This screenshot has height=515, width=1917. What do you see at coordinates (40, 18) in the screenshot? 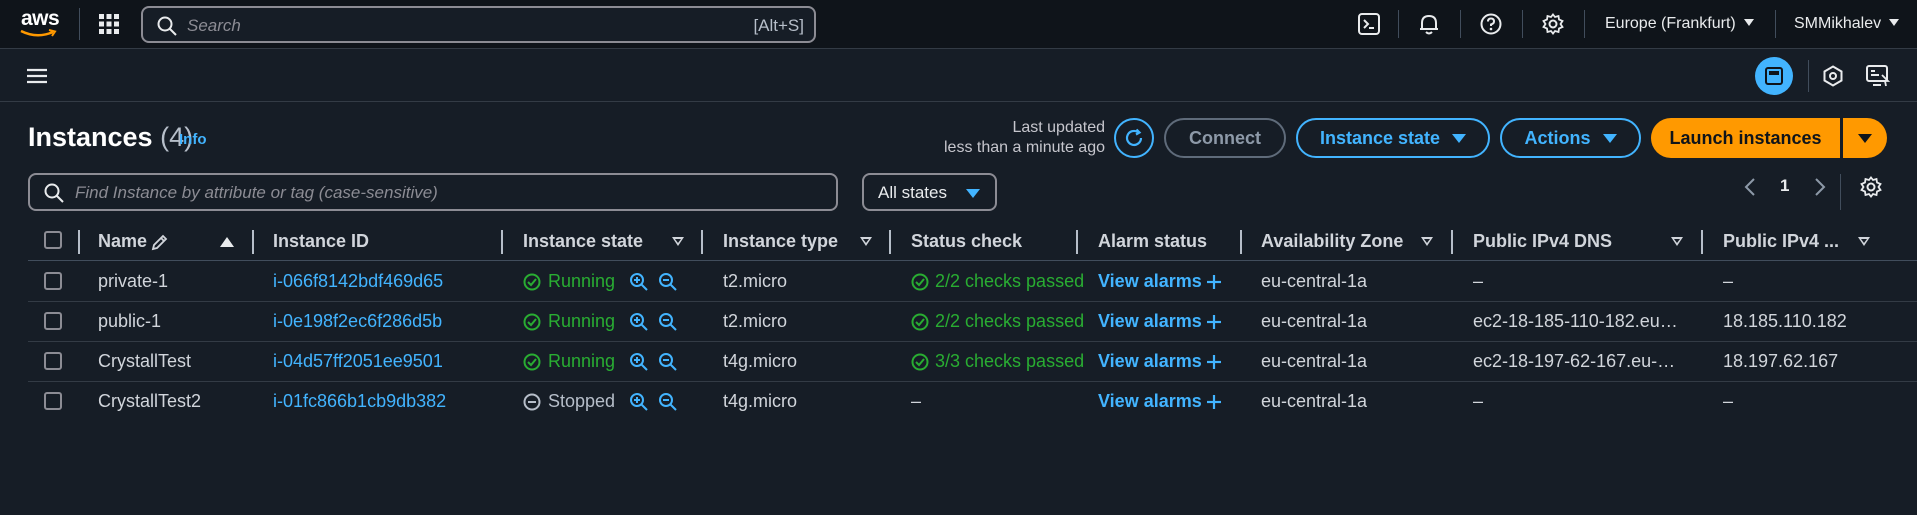
I see `logo-text: aws` at bounding box center [40, 18].